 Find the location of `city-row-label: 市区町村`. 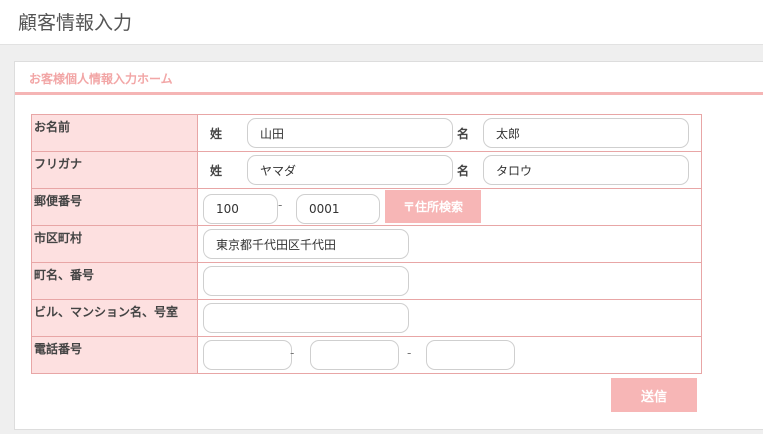

city-row-label: 市区町村 is located at coordinates (114, 244).